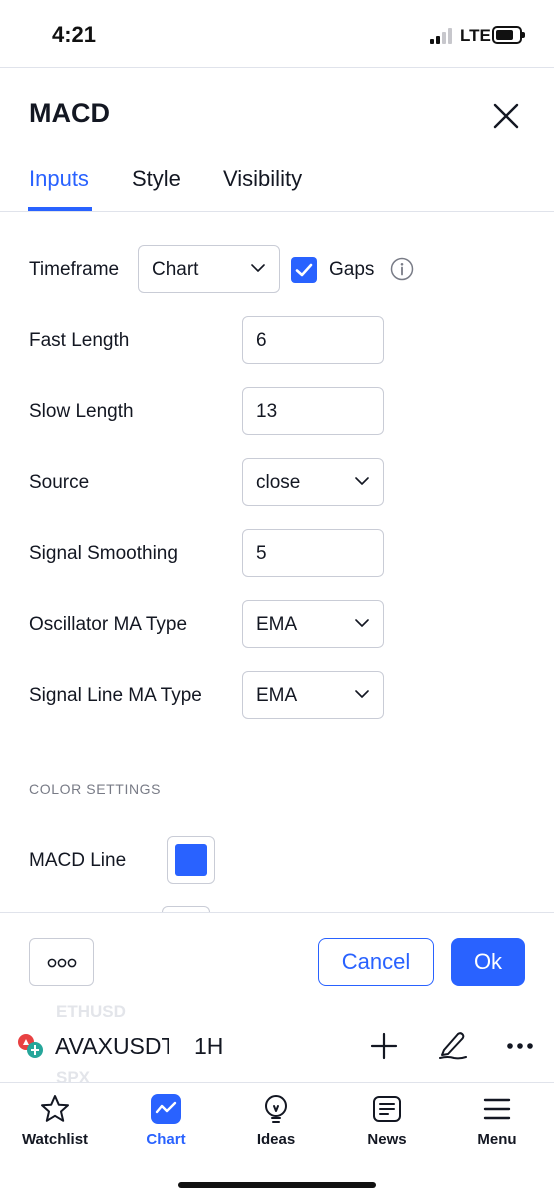  I want to click on nav-ideas: Ideas, so click(276, 1123).